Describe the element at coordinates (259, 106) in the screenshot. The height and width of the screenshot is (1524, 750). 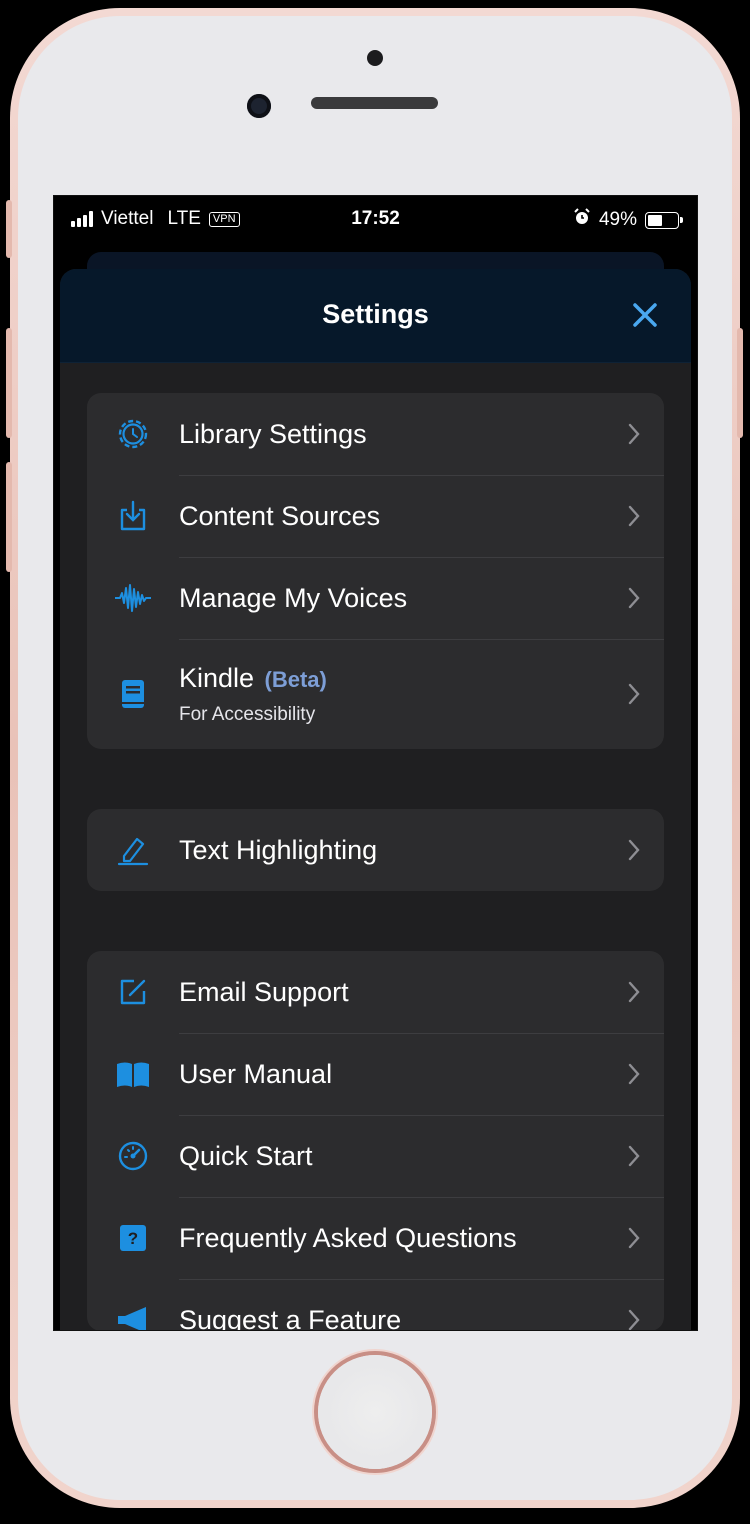
I see `front-camera` at that location.